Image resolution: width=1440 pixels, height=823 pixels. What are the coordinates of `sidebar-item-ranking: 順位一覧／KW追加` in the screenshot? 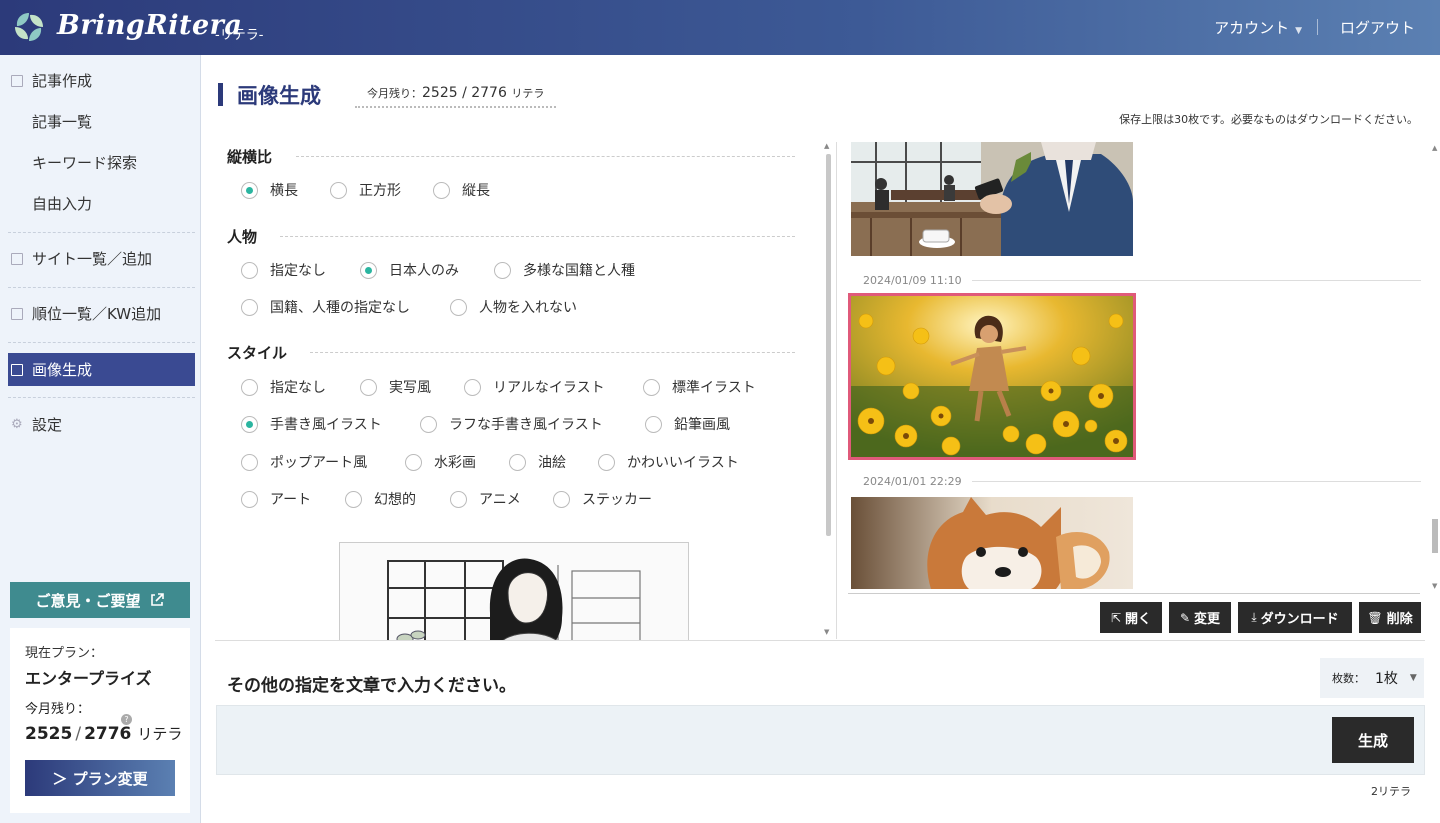 It's located at (101, 313).